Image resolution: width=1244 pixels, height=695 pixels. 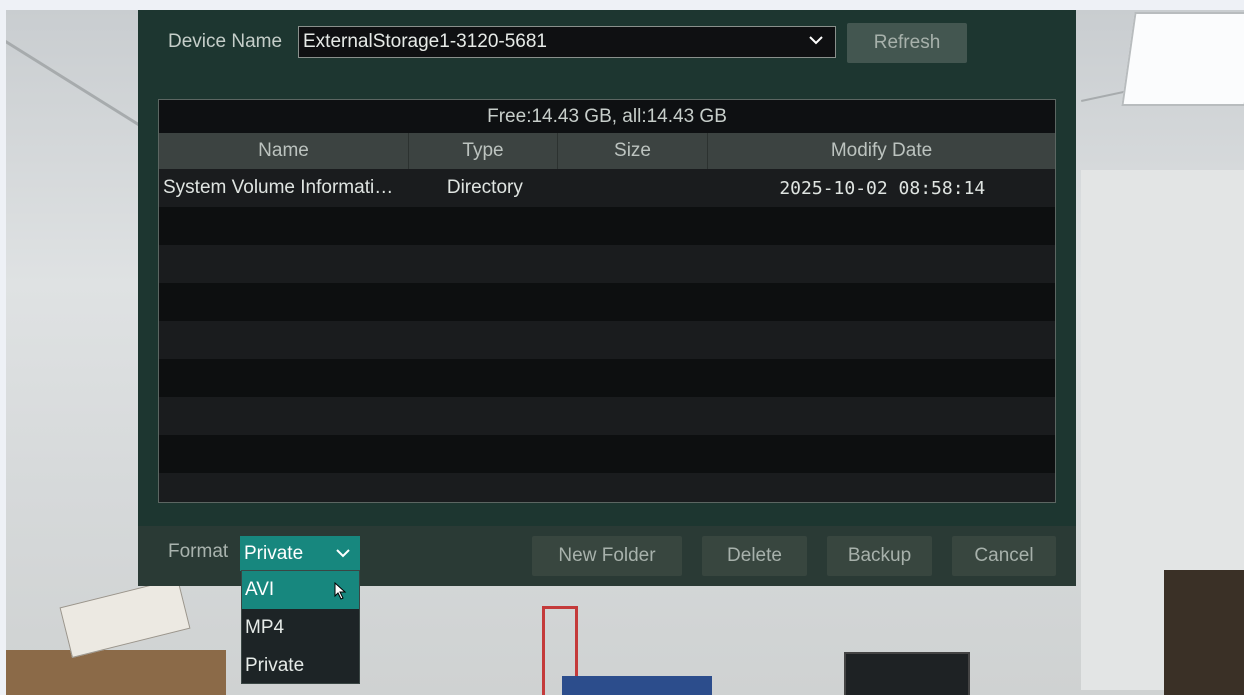 I want to click on delete-button: Delete, so click(x=754, y=556).